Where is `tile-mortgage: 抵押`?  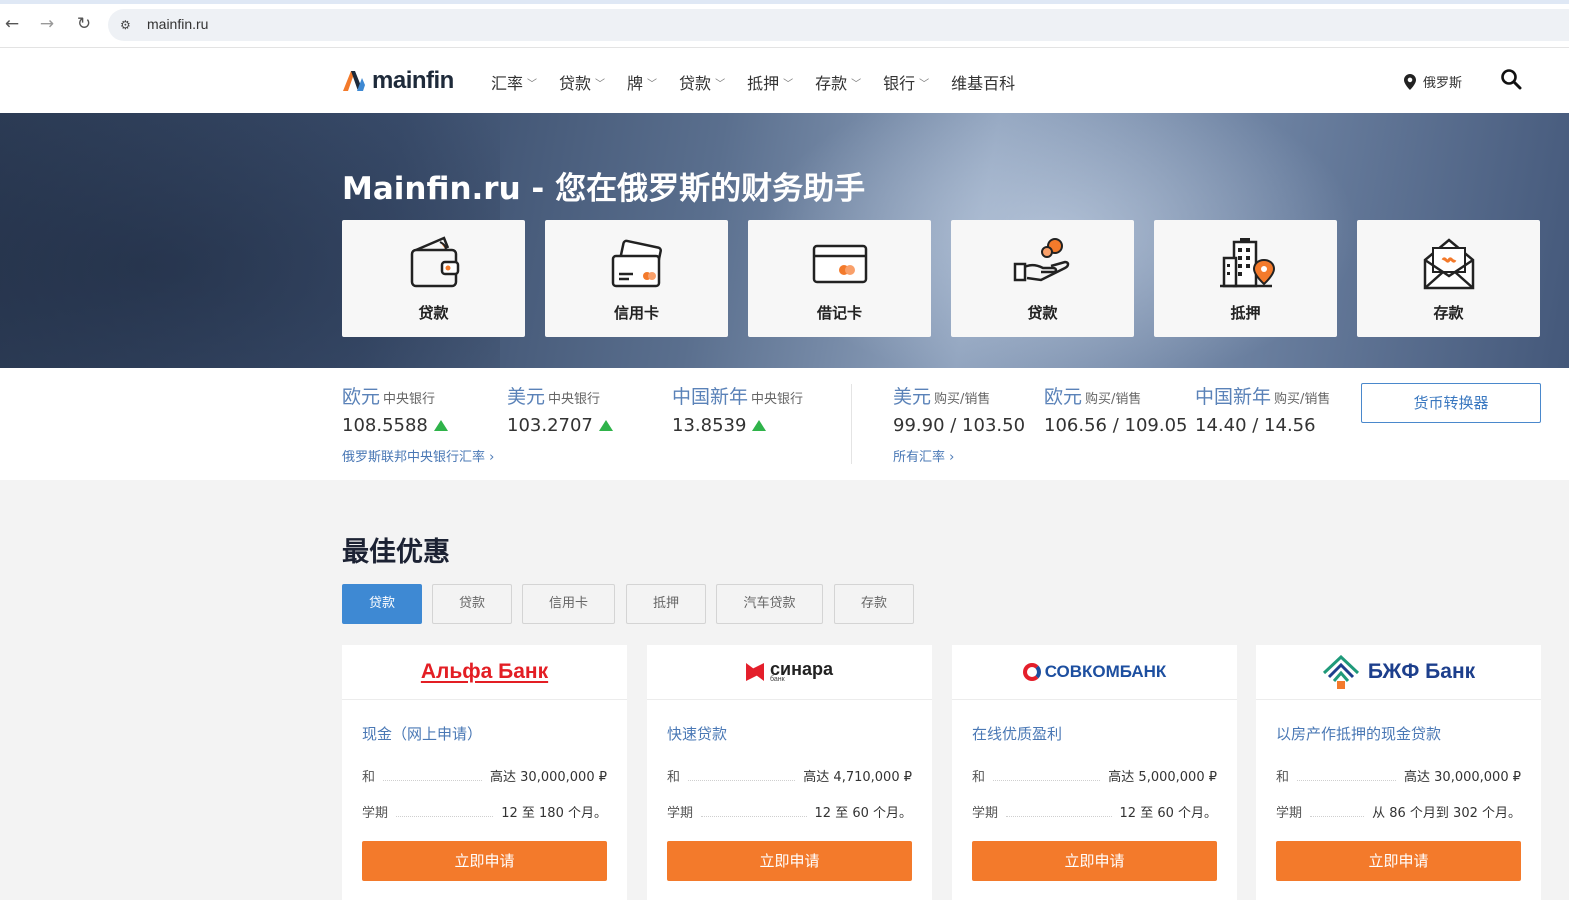
tile-mortgage: 抵押 is located at coordinates (1245, 278).